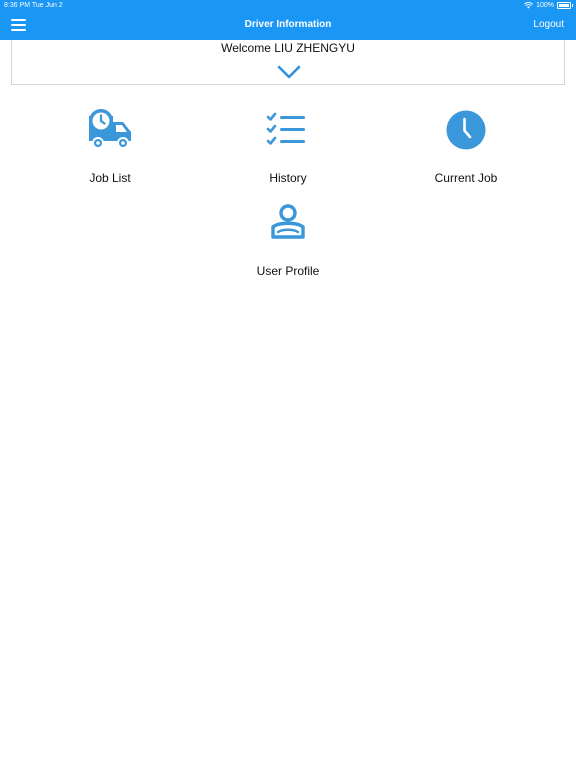 This screenshot has height=768, width=576. I want to click on job-list-button: Job List, so click(110, 148).